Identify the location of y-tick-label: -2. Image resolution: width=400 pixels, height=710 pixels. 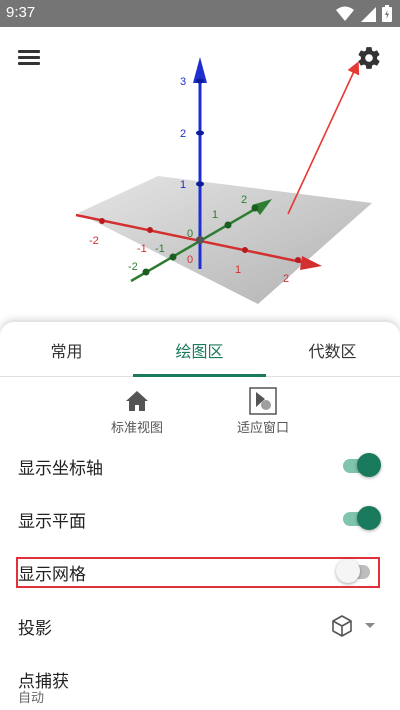
(133, 267).